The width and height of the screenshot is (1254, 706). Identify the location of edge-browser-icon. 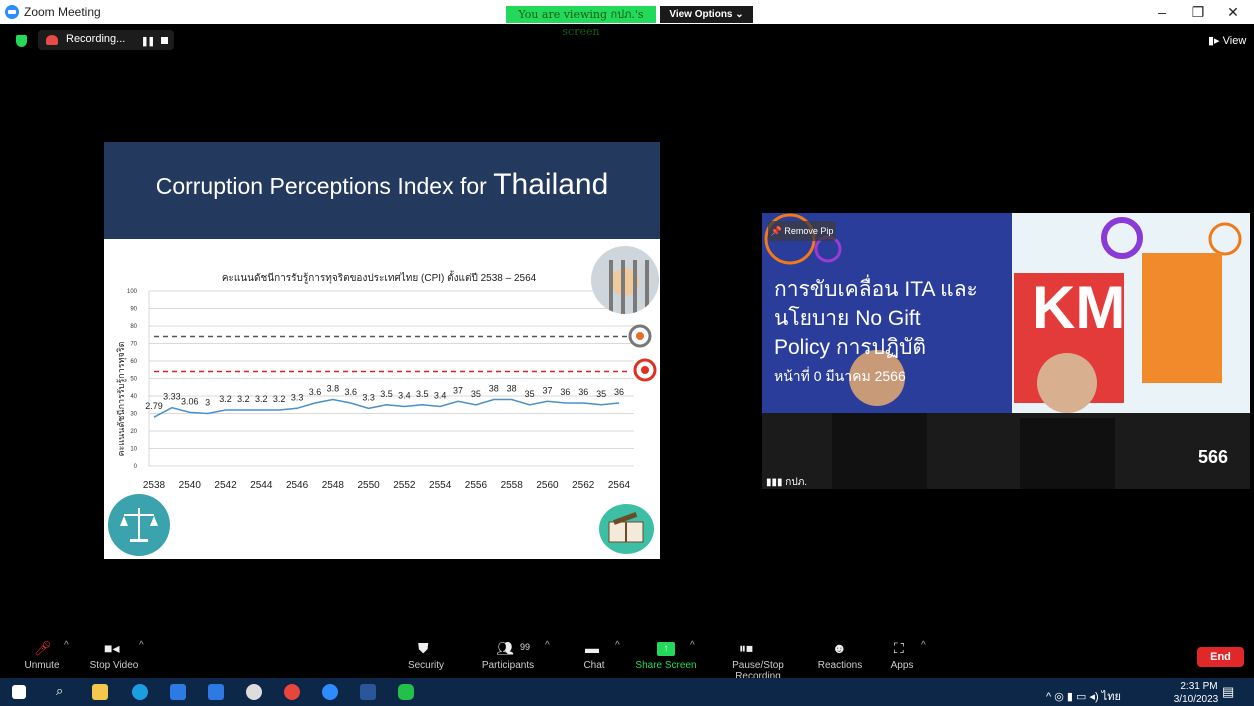
(140, 692).